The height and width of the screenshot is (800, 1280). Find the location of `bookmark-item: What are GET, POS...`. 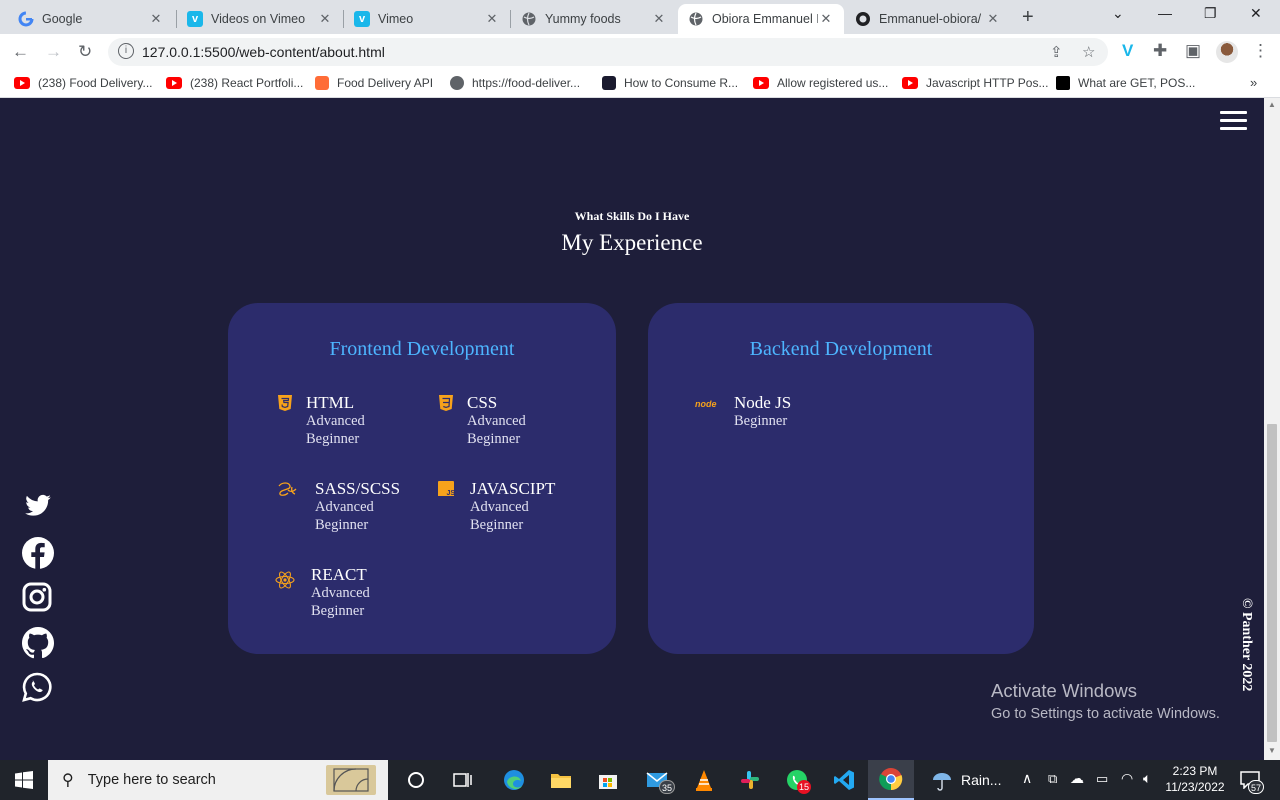

bookmark-item: What are GET, POS... is located at coordinates (1125, 83).